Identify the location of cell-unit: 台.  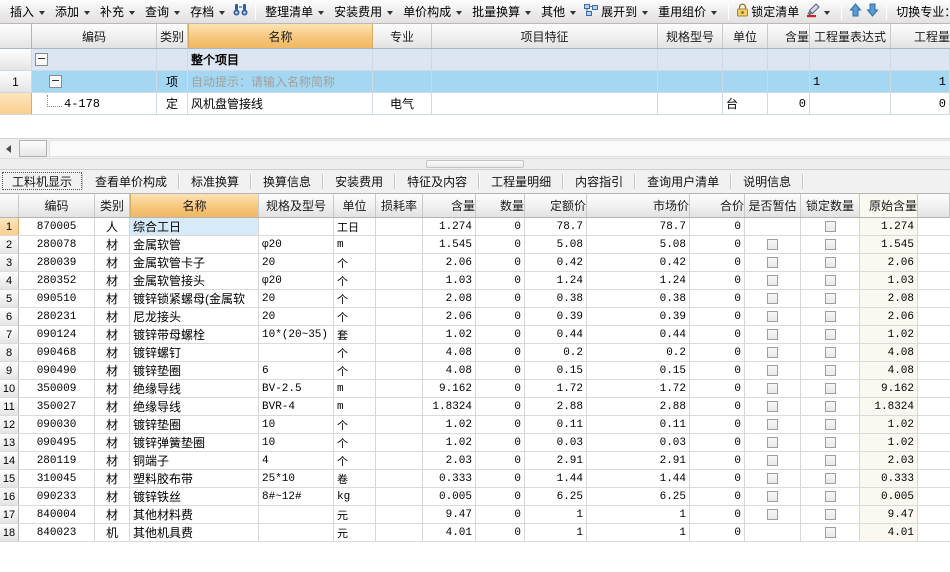
(745, 103).